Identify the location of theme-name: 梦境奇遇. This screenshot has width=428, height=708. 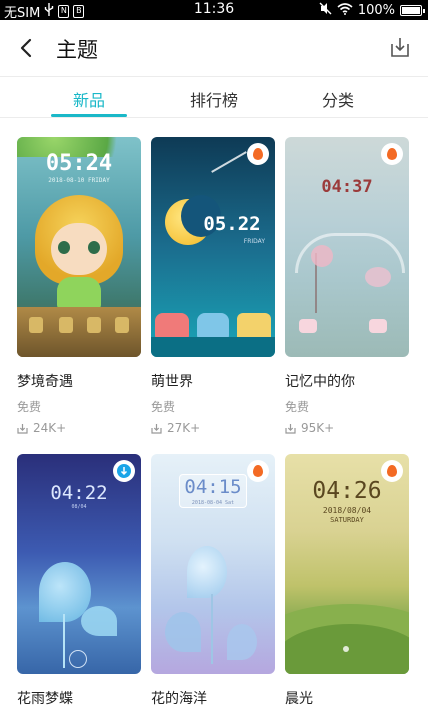
(45, 382).